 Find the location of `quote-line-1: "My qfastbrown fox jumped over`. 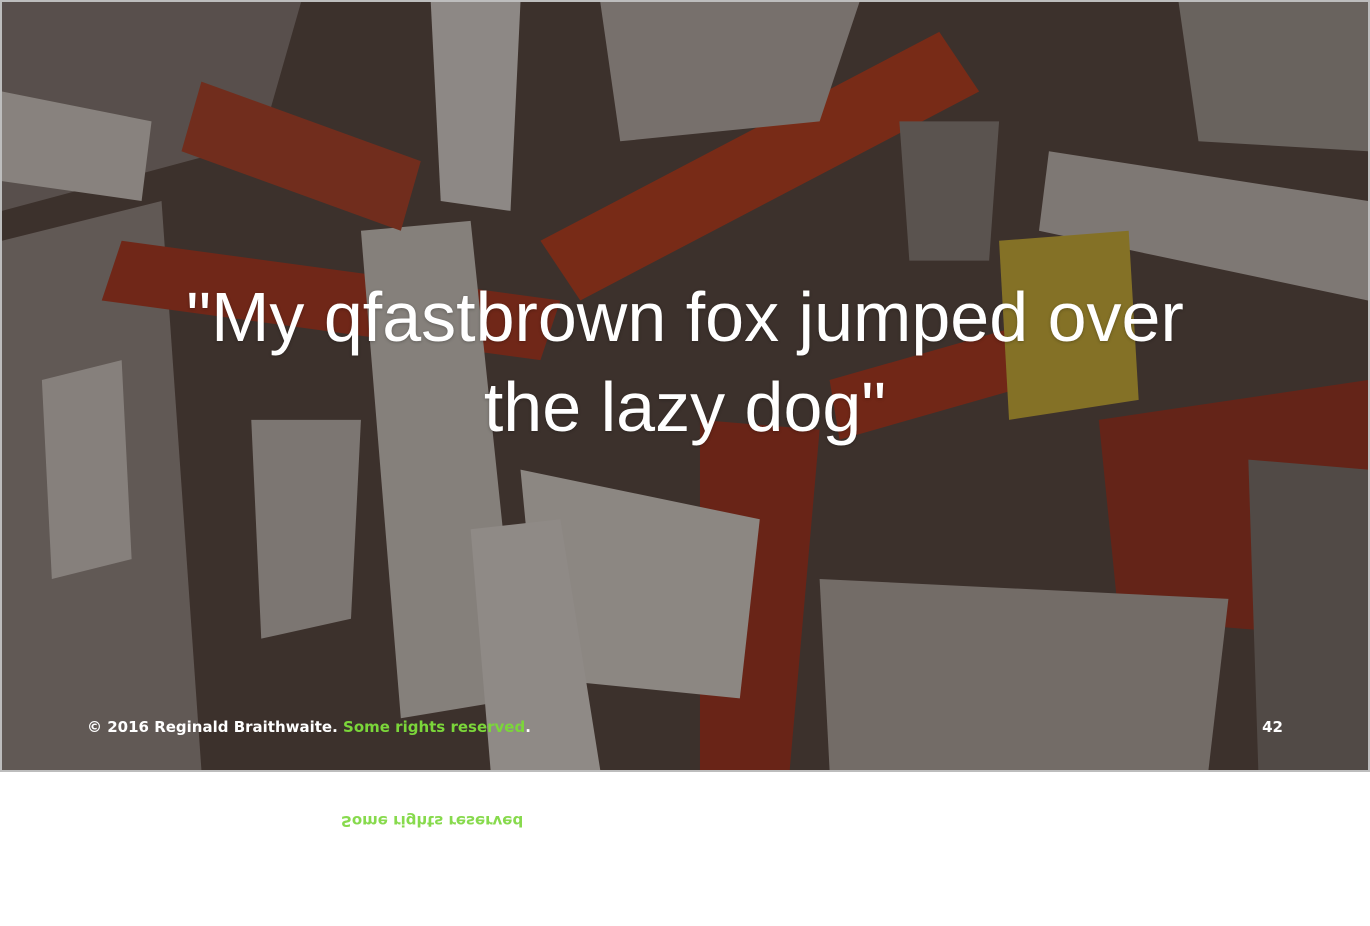

quote-line-1: "My qfastbrown fox jumped over is located at coordinates (685, 317).